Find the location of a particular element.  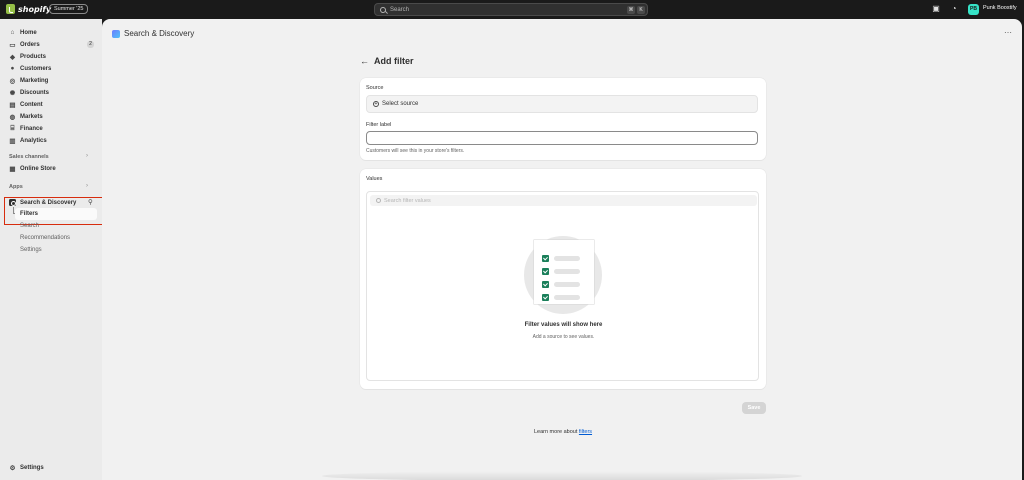

source-label: Source is located at coordinates (375, 88).